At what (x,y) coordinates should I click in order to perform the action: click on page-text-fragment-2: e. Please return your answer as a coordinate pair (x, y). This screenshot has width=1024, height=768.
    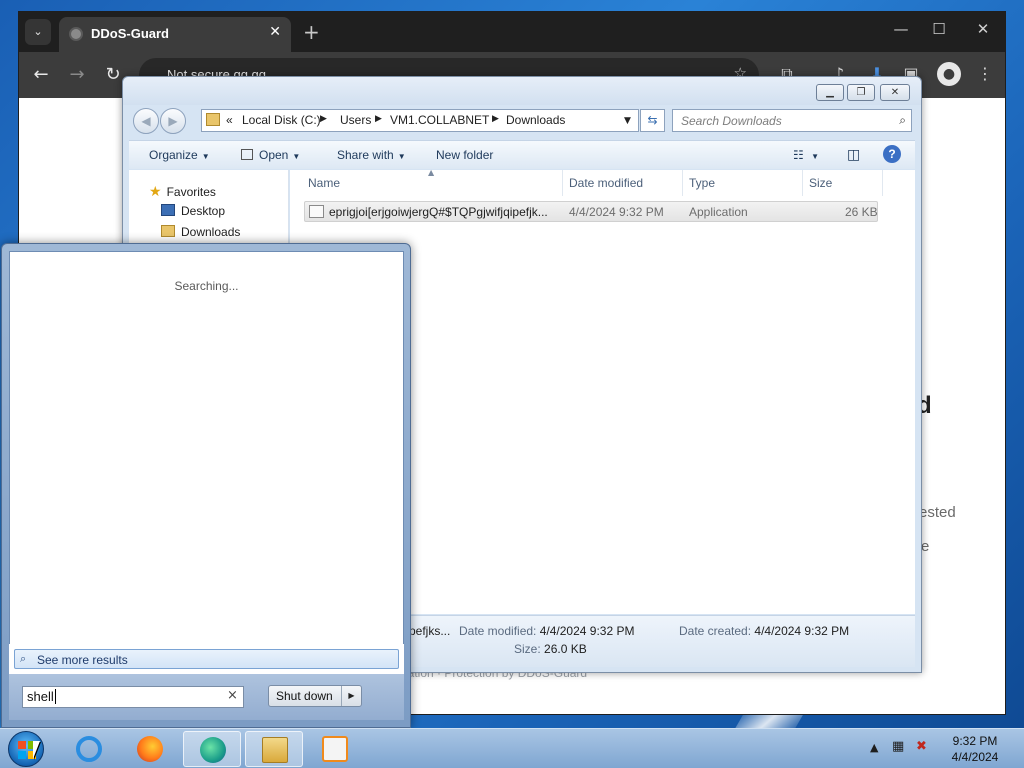
    Looking at the image, I should click on (925, 546).